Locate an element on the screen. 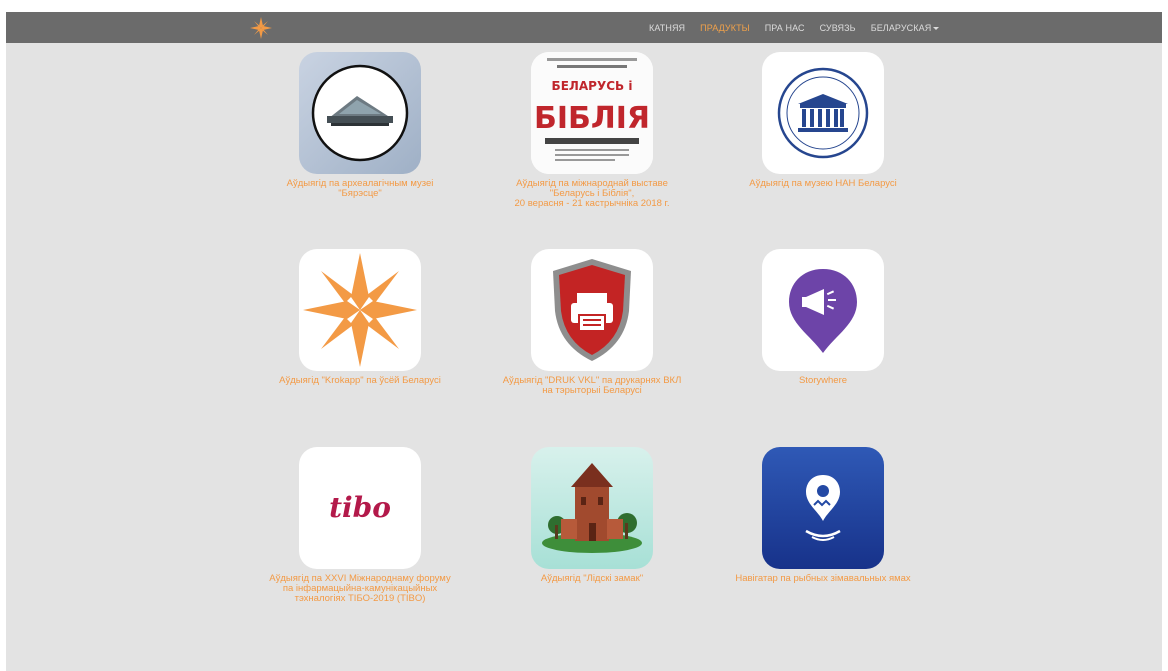 This screenshot has width=1168, height=671. product-caption: Навігатар па рыбных зімавальных ямах is located at coordinates (823, 579).